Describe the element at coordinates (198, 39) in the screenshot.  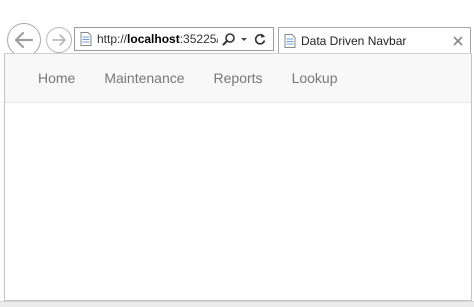
I see `url-suffix: :35225/H` at that location.